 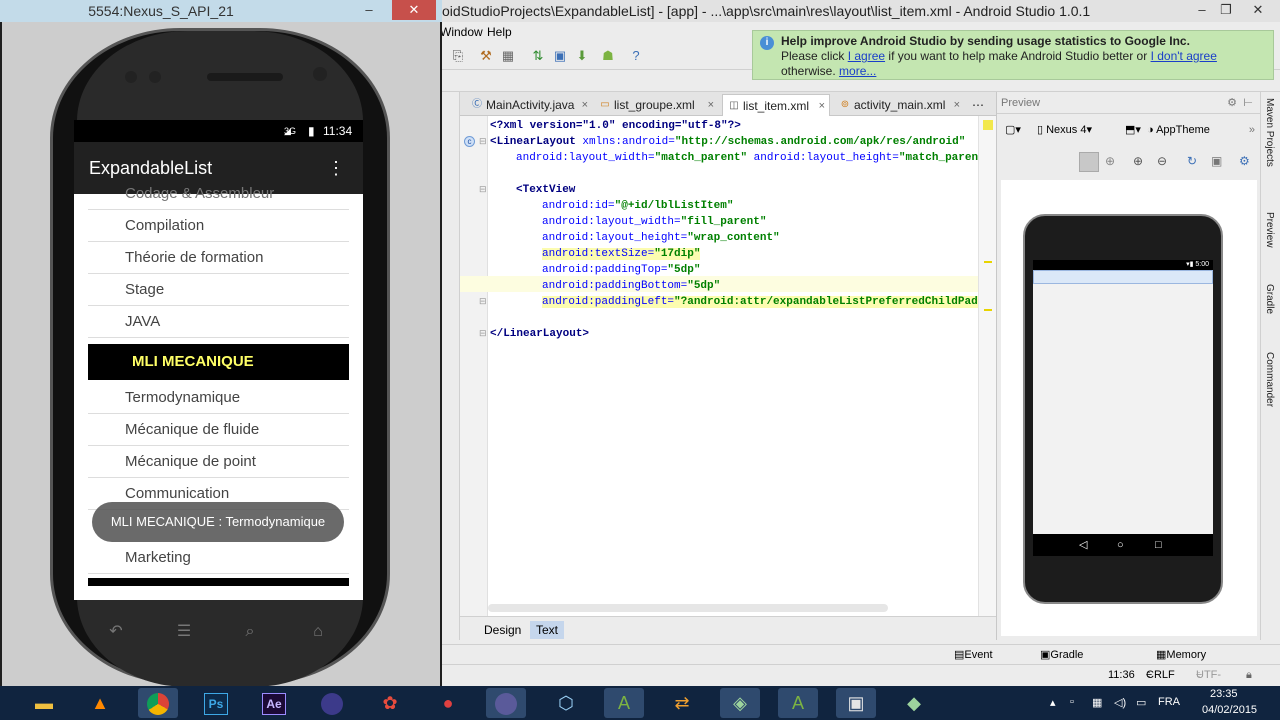 What do you see at coordinates (218, 462) in the screenshot?
I see `list-item: Mécanique de point` at bounding box center [218, 462].